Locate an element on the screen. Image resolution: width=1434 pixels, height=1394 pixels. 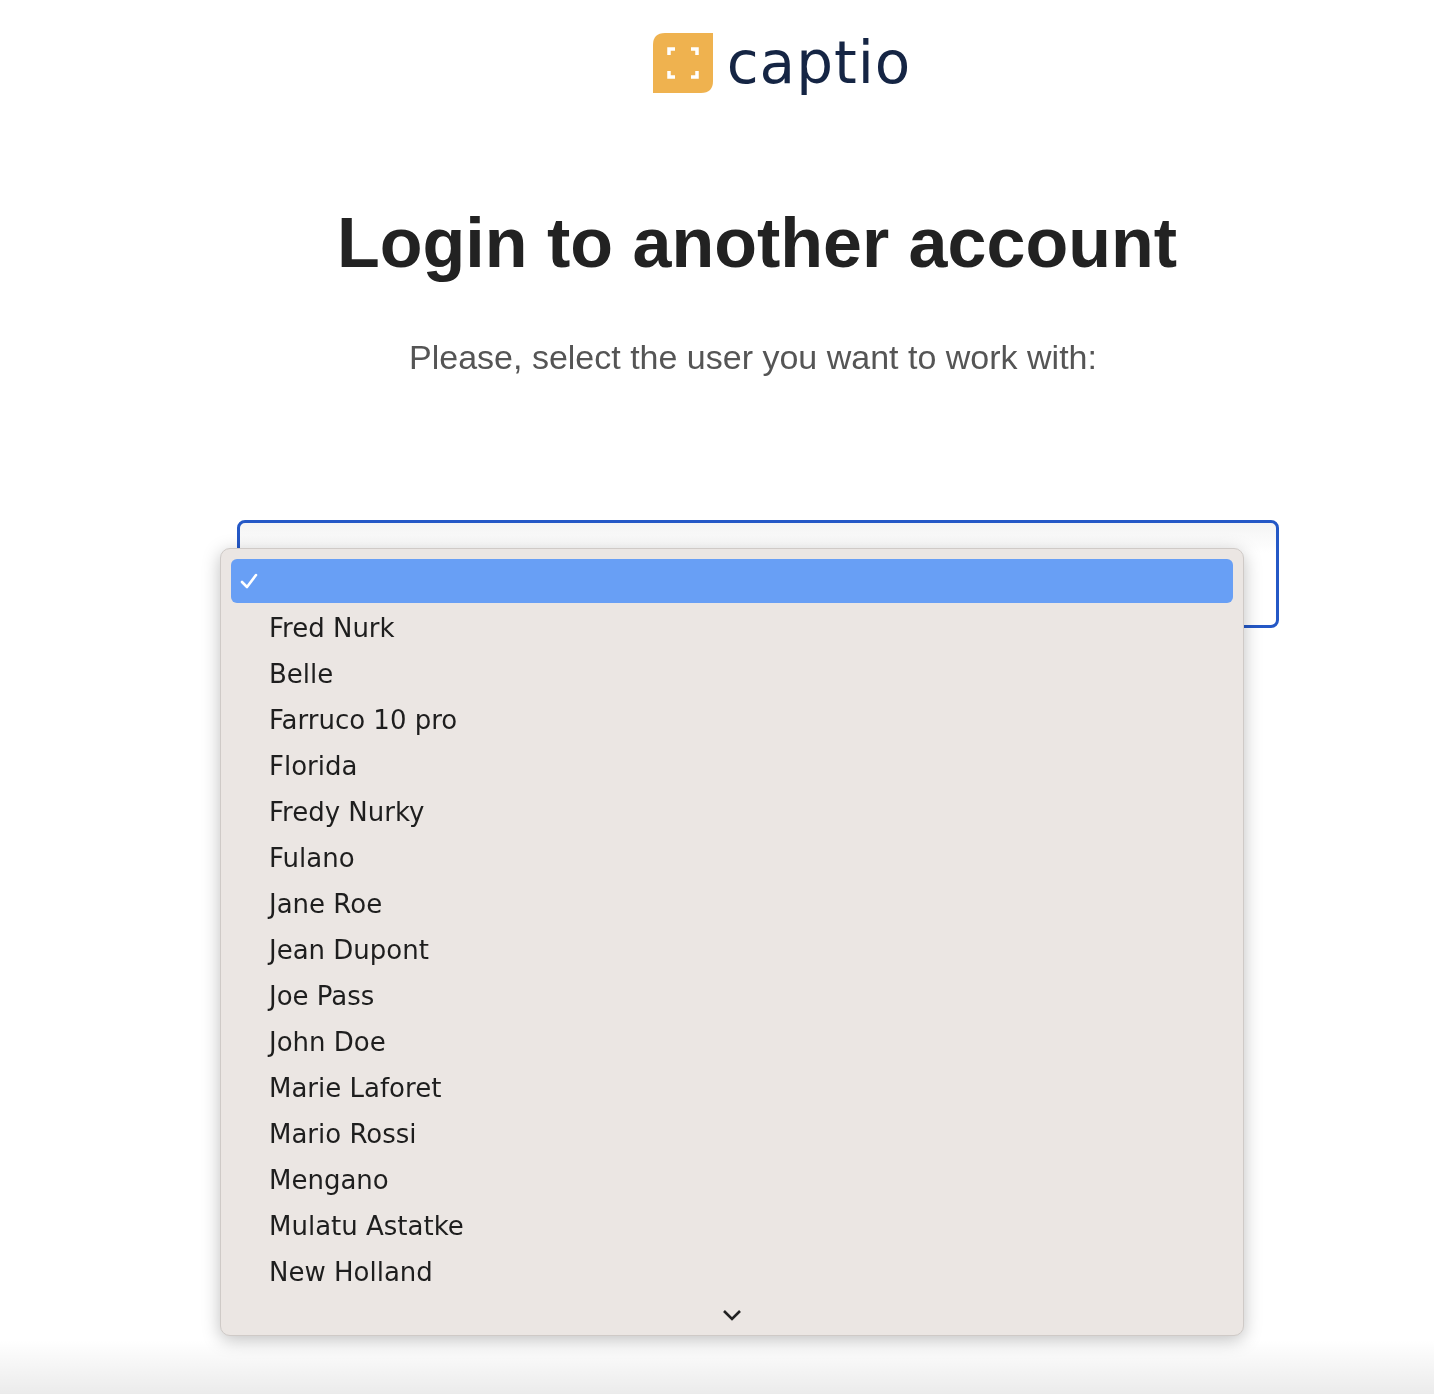
subtitle-text: Please, select the user you want to work with: is located at coordinates (753, 357).